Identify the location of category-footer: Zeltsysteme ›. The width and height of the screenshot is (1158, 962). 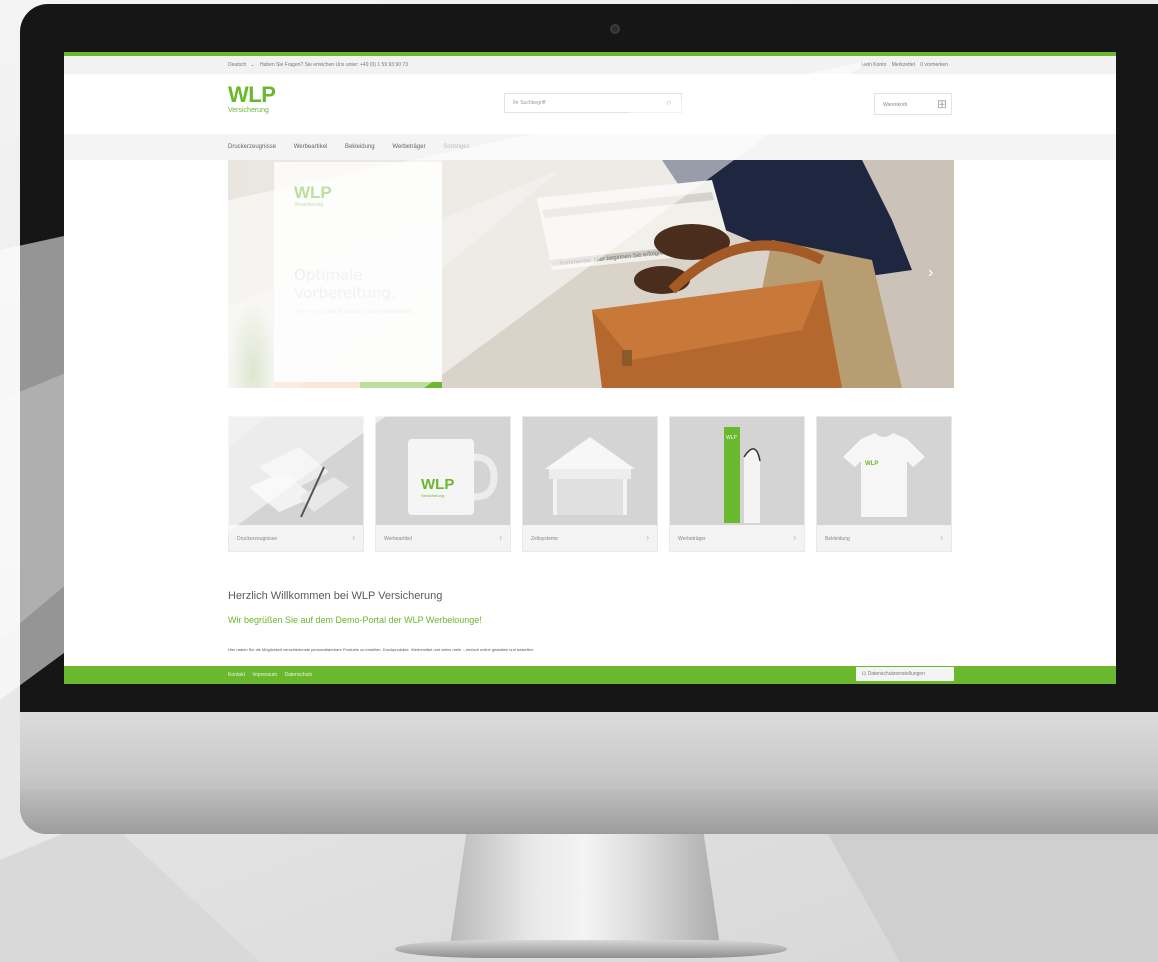
(590, 538).